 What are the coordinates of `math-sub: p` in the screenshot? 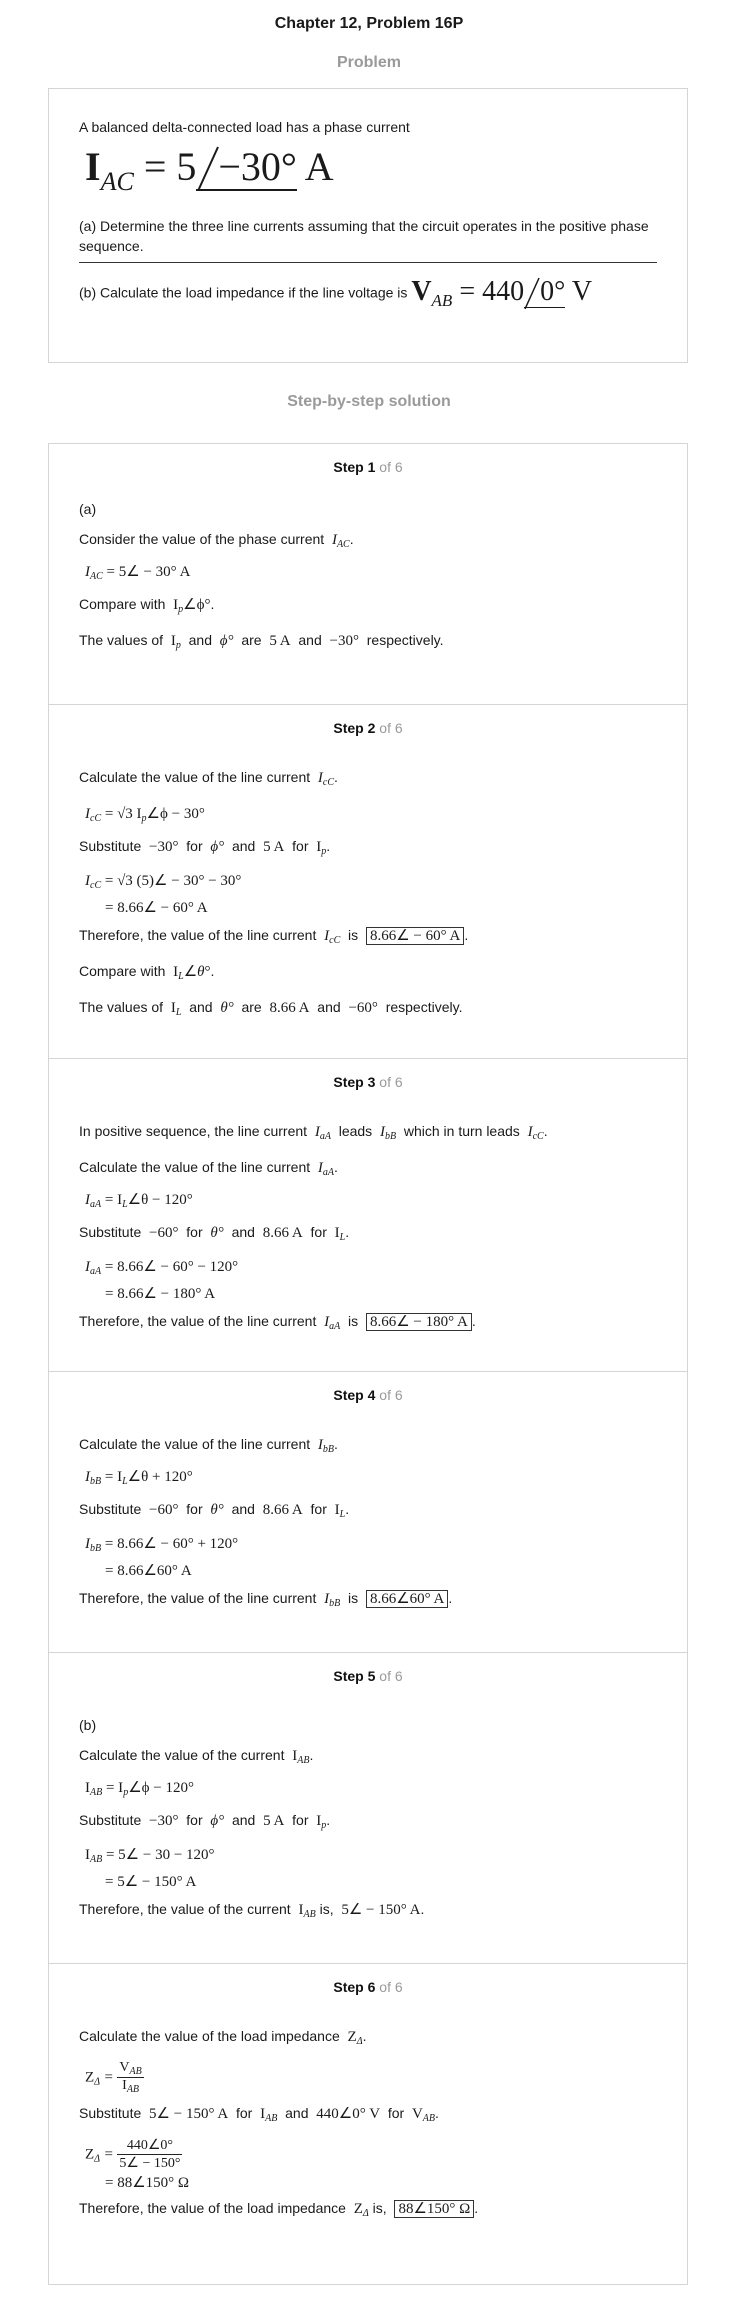 It's located at (178, 645).